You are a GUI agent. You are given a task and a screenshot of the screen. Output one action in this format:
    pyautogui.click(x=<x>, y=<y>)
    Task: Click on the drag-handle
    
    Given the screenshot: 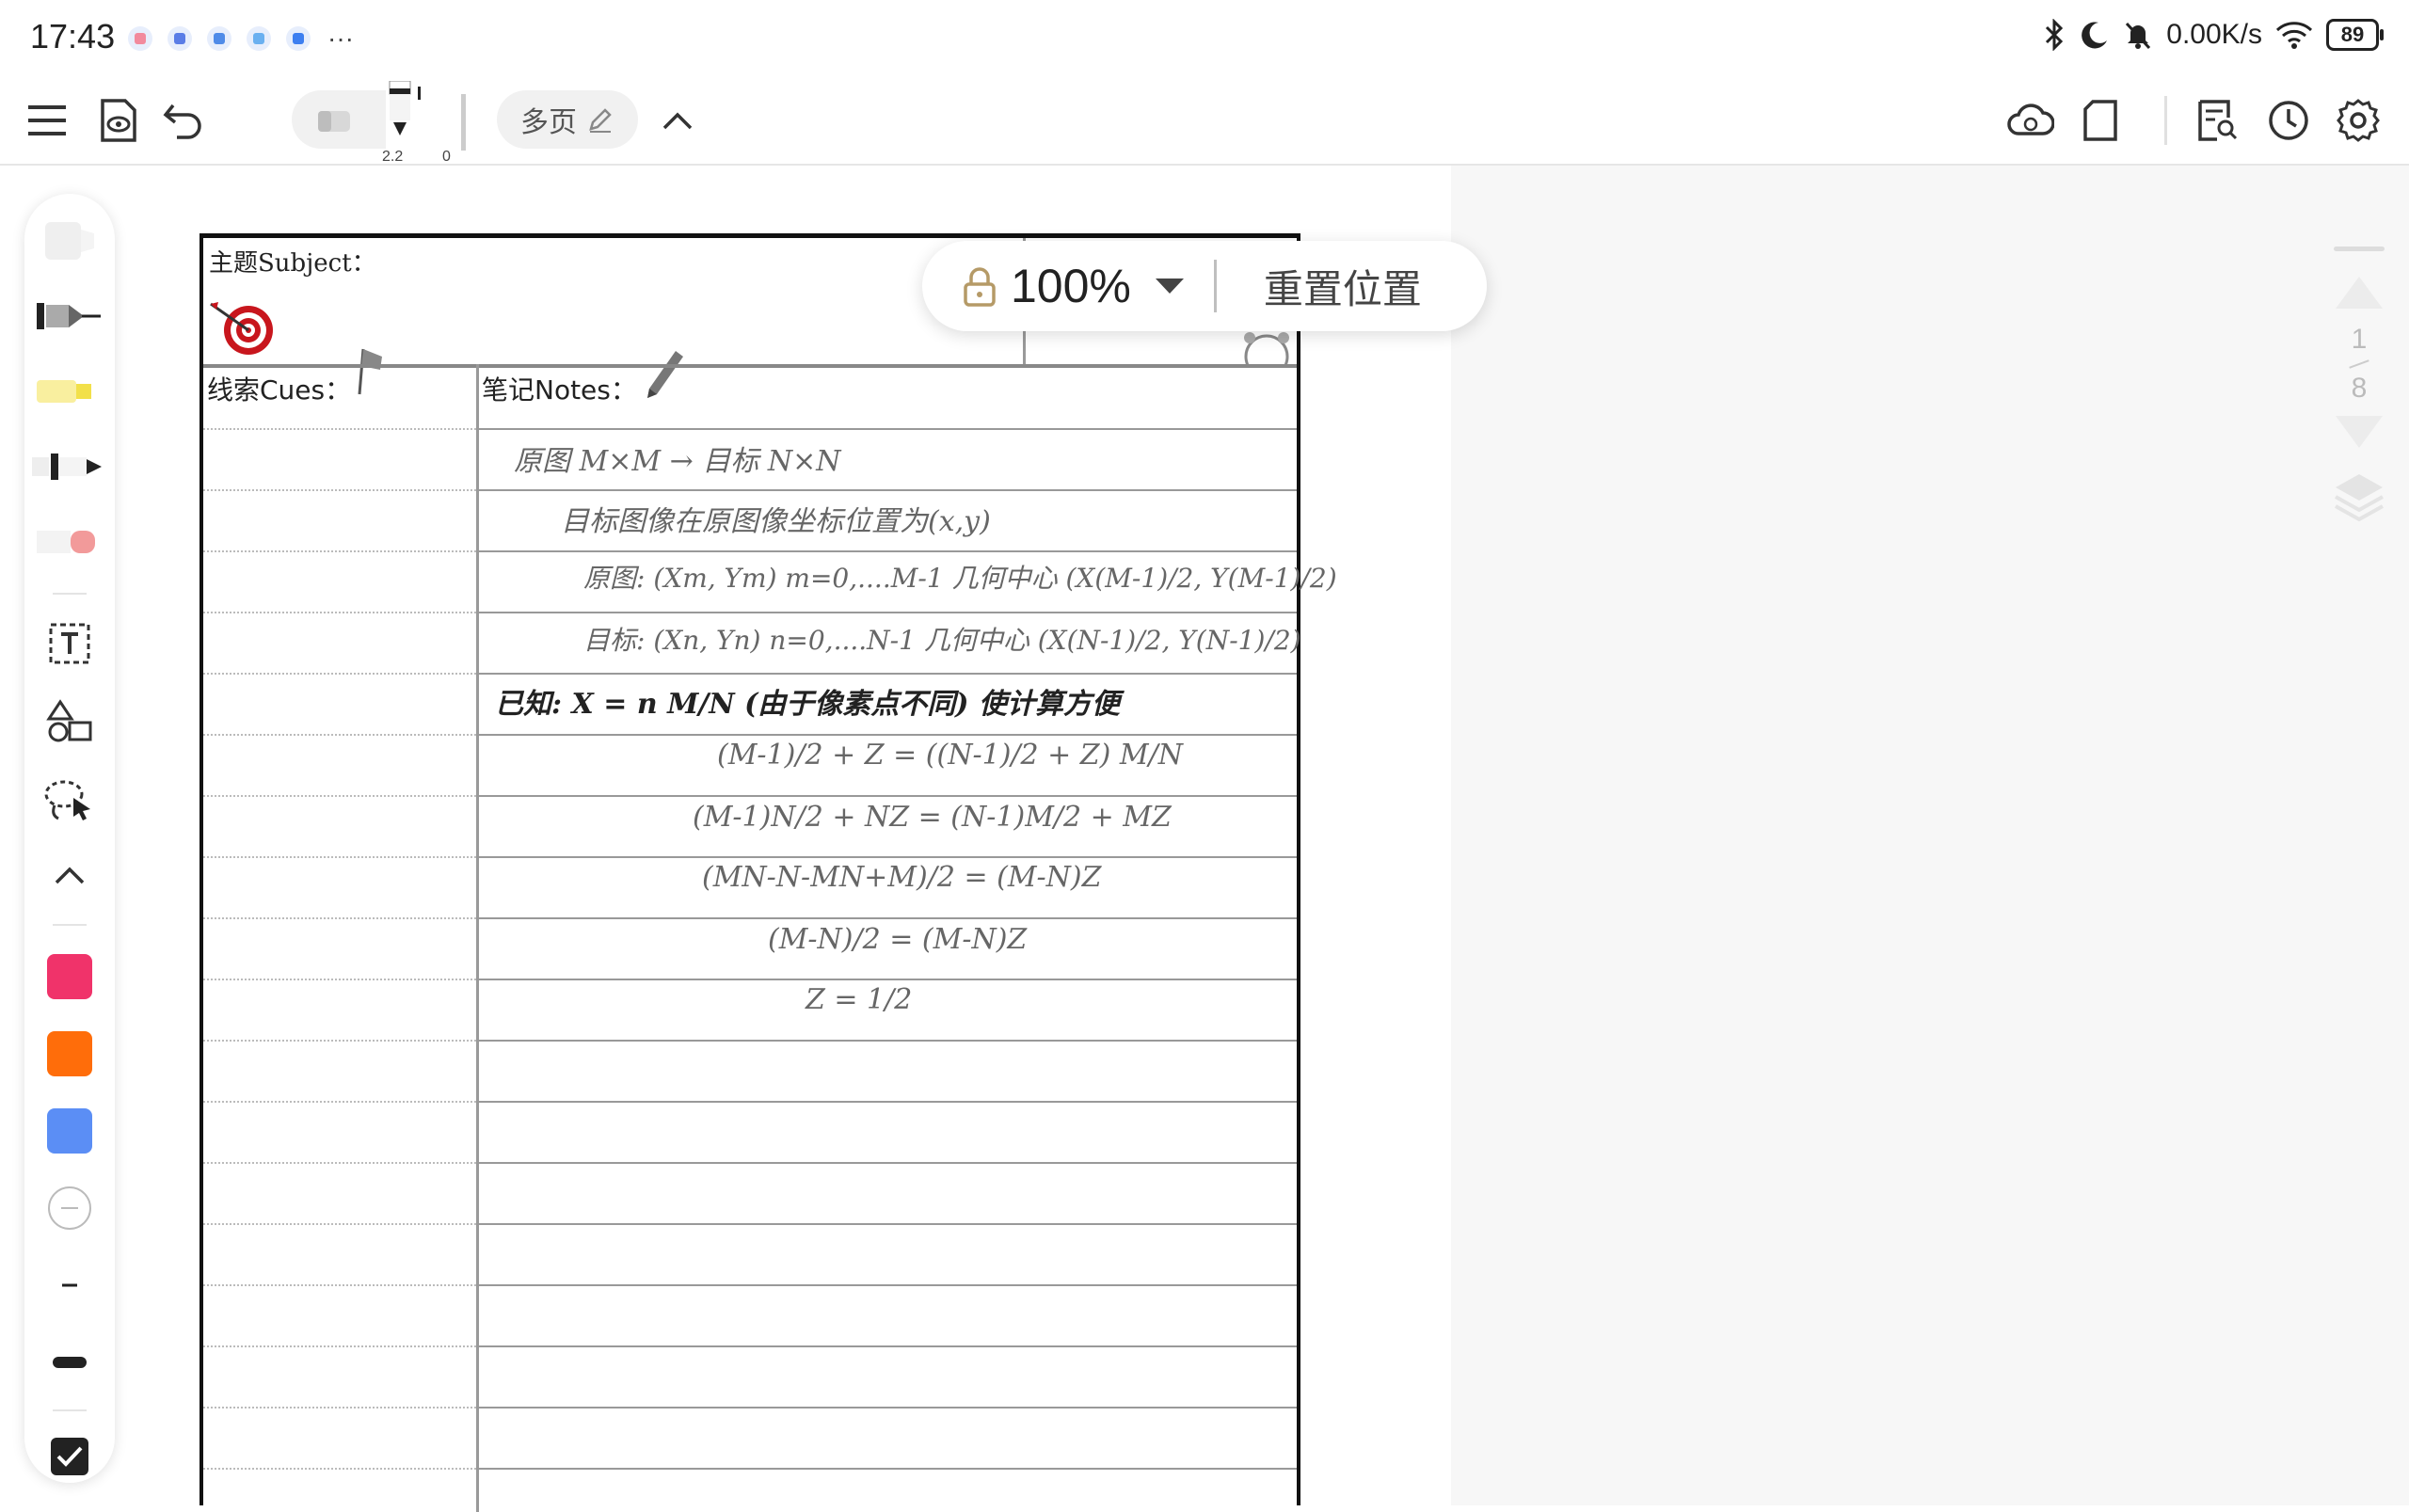 What is the action you would take?
    pyautogui.click(x=2359, y=249)
    